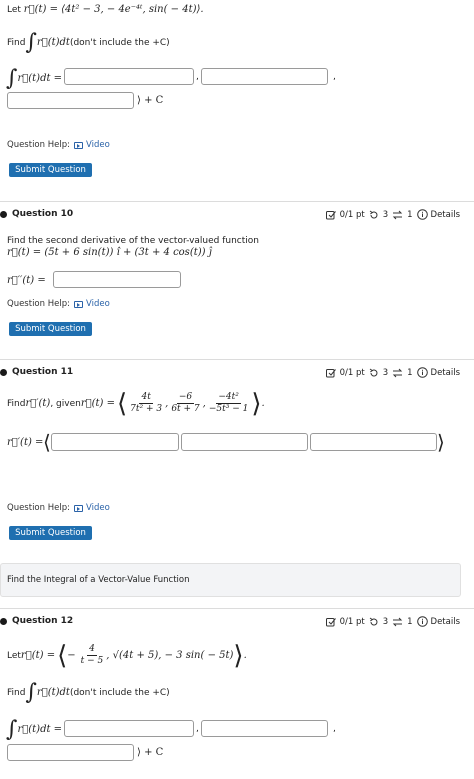 The height and width of the screenshot is (779, 474). Describe the element at coordinates (78, 304) in the screenshot. I see `video-icon` at that location.